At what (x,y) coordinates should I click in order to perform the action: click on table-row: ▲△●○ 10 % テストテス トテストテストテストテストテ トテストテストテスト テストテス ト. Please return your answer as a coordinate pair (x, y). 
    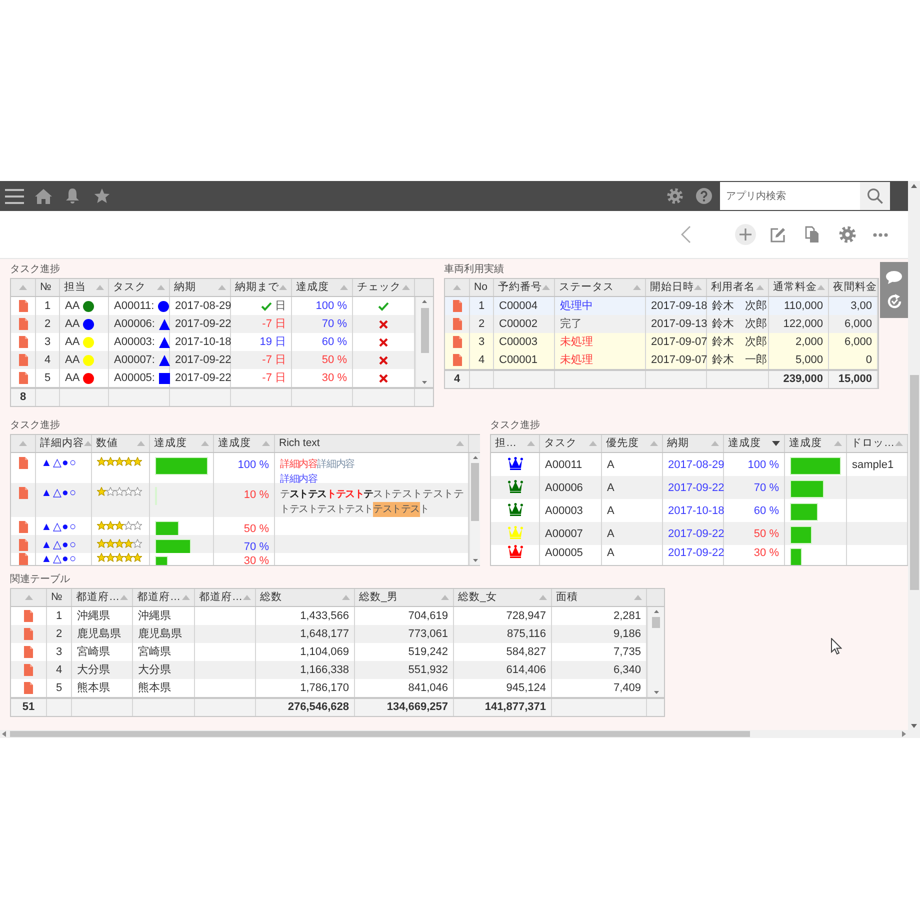
    Looking at the image, I should click on (240, 500).